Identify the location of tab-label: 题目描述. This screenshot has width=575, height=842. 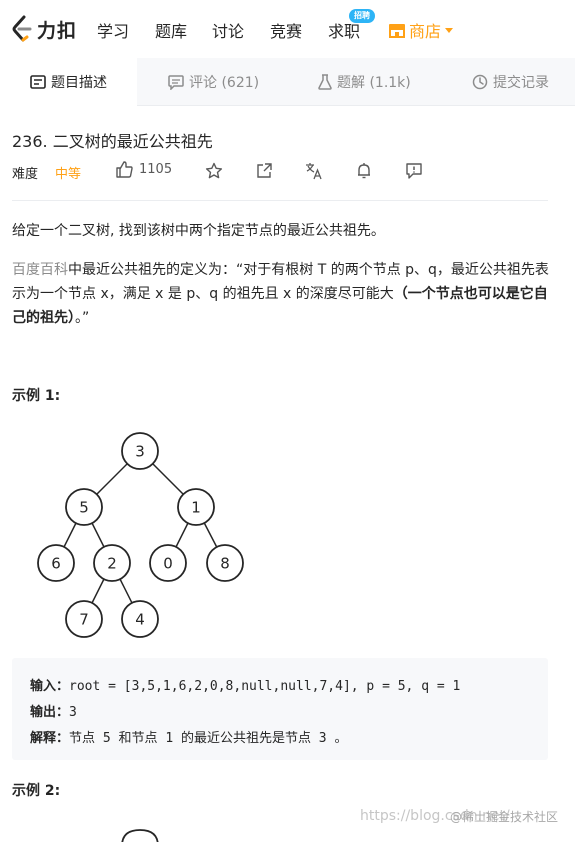
(79, 83).